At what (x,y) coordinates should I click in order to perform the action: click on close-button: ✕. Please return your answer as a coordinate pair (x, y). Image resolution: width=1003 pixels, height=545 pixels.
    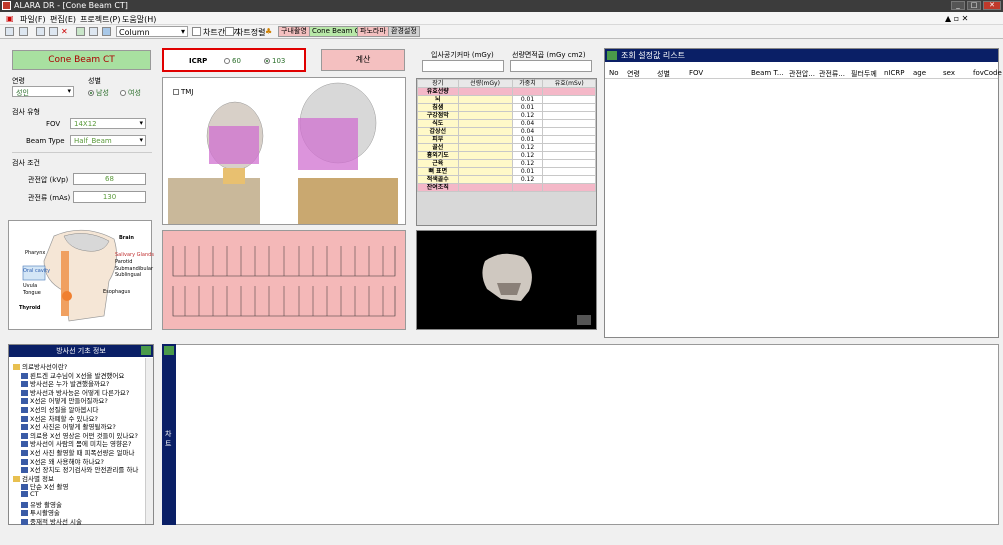
    Looking at the image, I should click on (992, 5).